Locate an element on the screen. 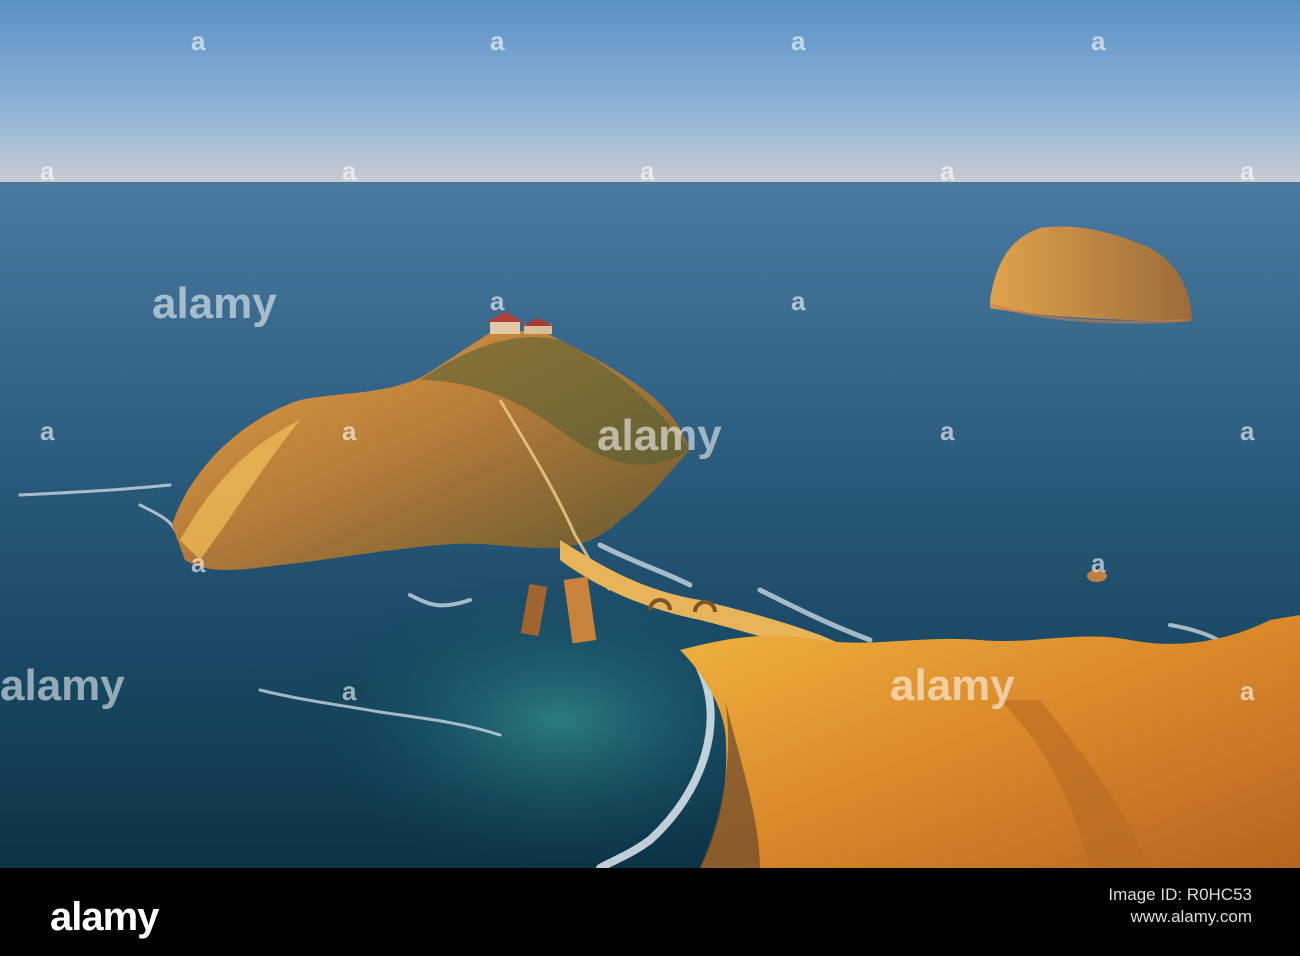 This screenshot has width=1300, height=956. footer-url: www.alamy.com is located at coordinates (1191, 916).